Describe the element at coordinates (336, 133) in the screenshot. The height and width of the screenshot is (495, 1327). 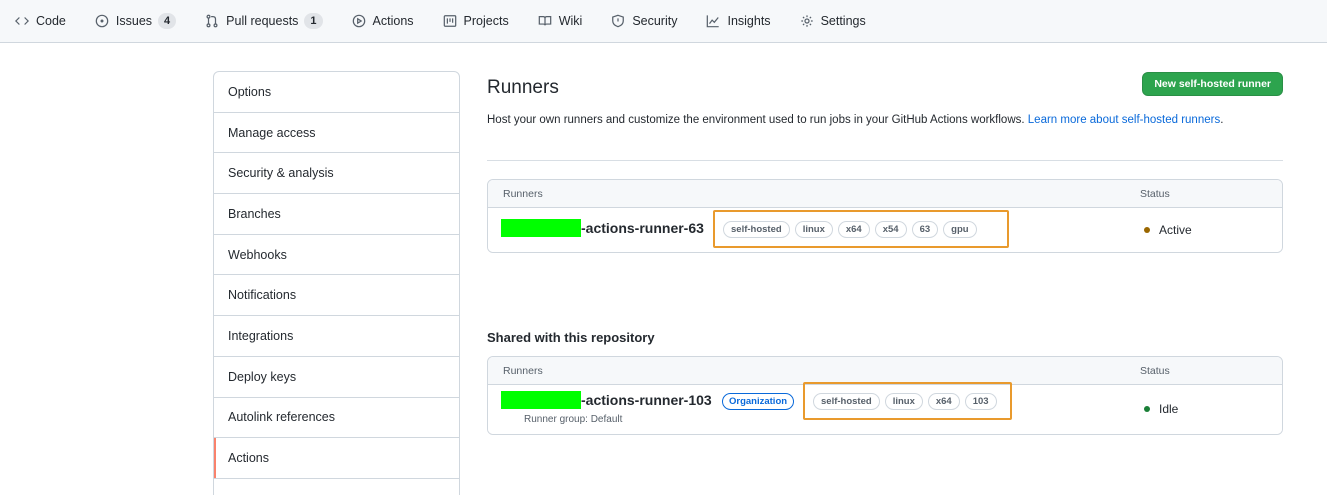
I see `sidebar-item-manage-access: Manage access` at that location.